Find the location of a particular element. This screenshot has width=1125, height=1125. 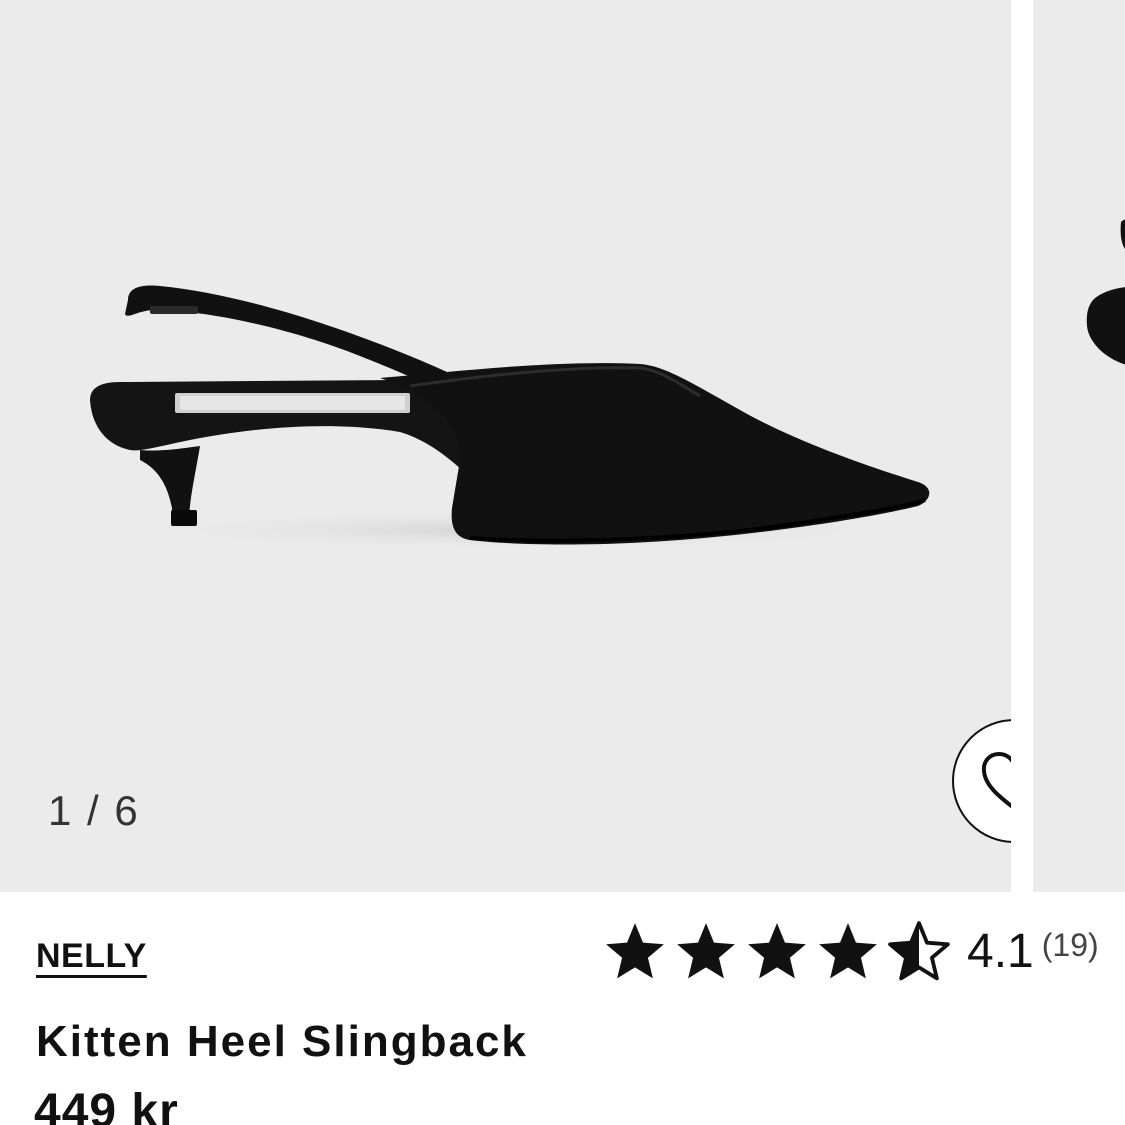

image-counter: 1 / 6 is located at coordinates (94, 810).